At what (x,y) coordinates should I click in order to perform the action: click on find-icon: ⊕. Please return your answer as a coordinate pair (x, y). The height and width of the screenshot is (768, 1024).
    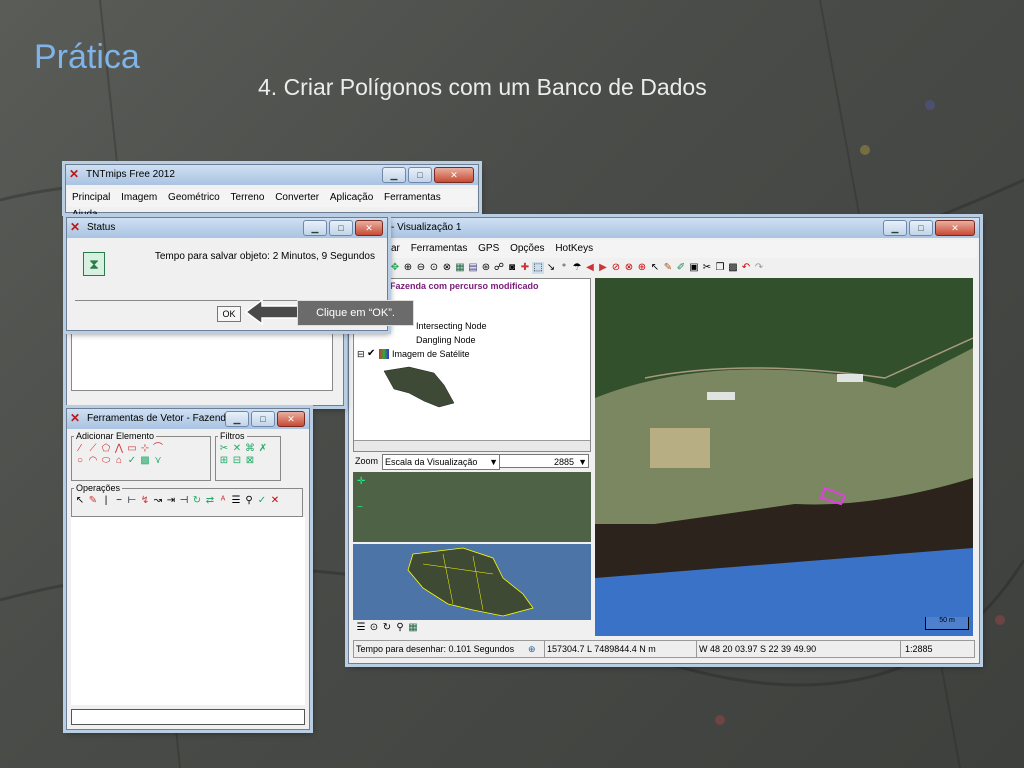
    Looking at the image, I should click on (642, 268).